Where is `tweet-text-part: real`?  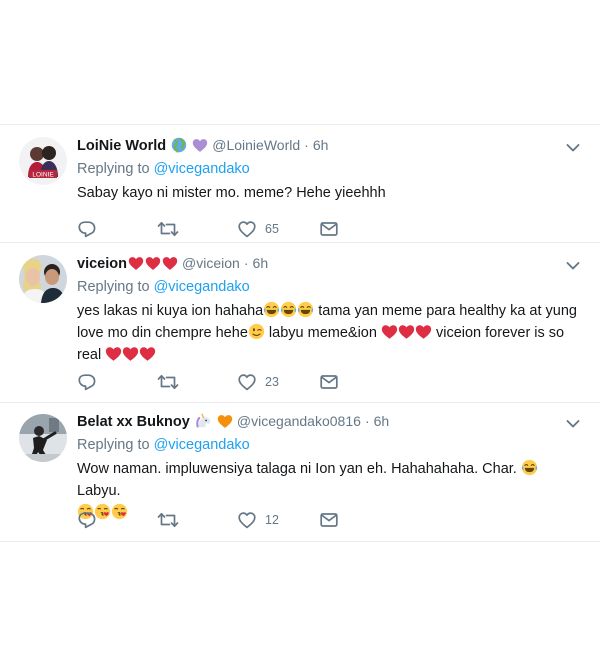 tweet-text-part: real is located at coordinates (89, 355).